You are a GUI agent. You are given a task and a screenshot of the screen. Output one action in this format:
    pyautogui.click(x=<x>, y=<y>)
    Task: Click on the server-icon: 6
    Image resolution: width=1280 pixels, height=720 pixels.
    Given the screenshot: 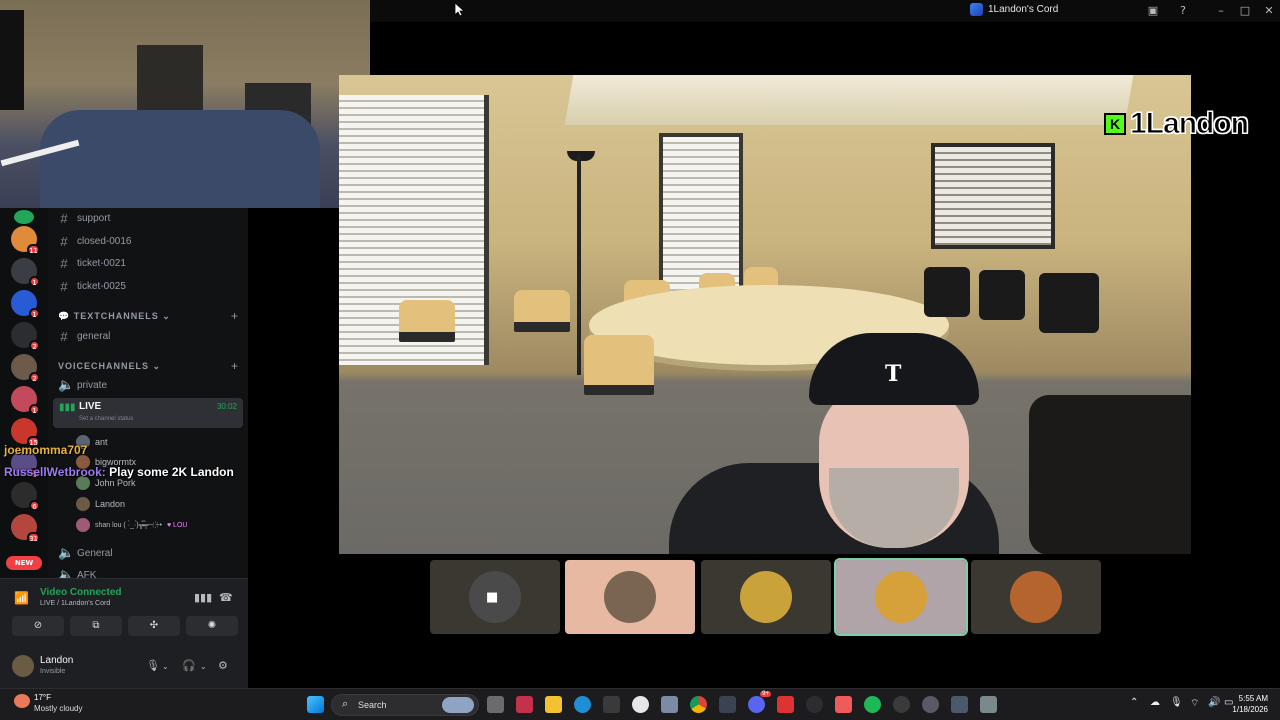 What is the action you would take?
    pyautogui.click(x=25, y=496)
    